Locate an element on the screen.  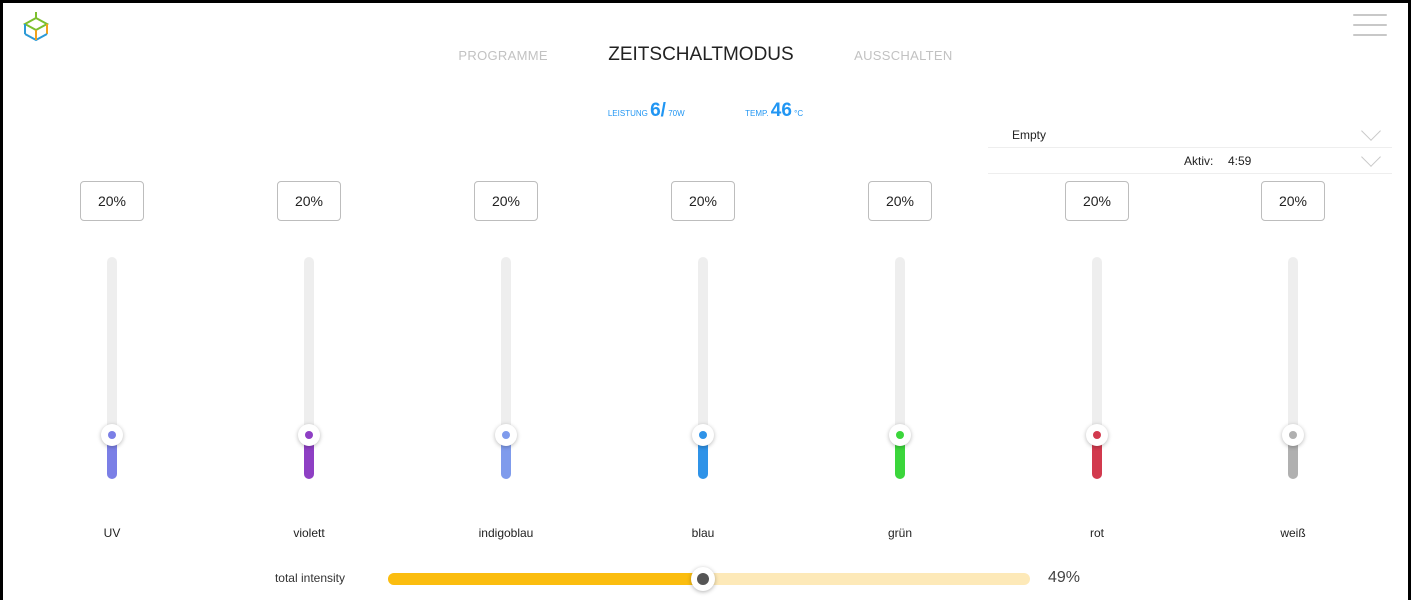
channel-column-5: rot is located at coordinates (1097, 360).